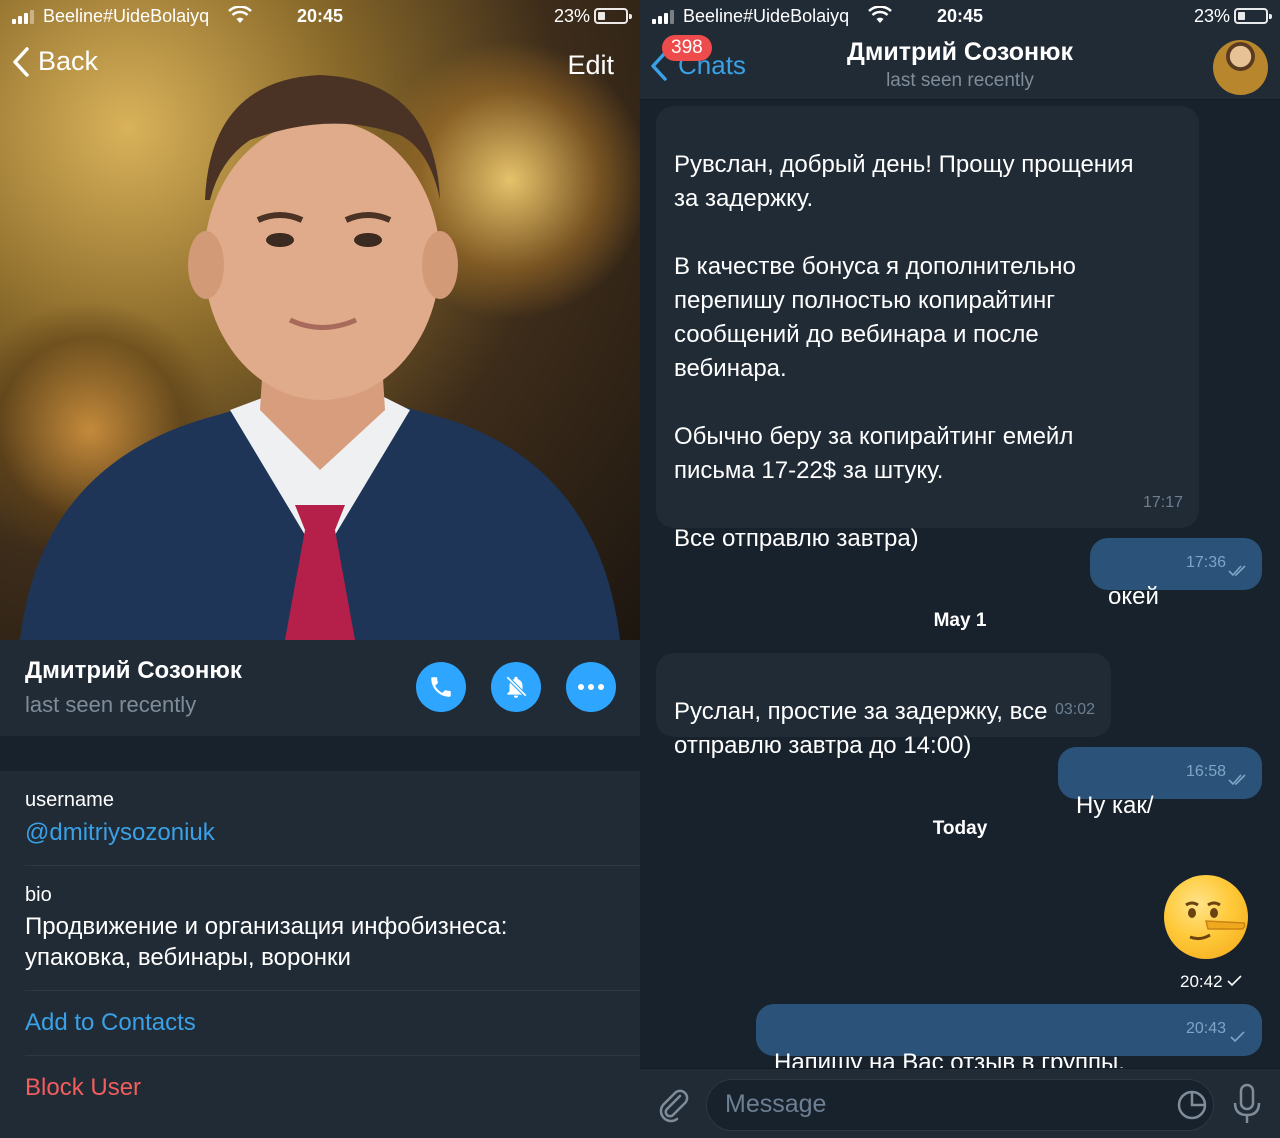 The height and width of the screenshot is (1138, 1280). What do you see at coordinates (960, 828) in the screenshot?
I see `date-separator: Today` at bounding box center [960, 828].